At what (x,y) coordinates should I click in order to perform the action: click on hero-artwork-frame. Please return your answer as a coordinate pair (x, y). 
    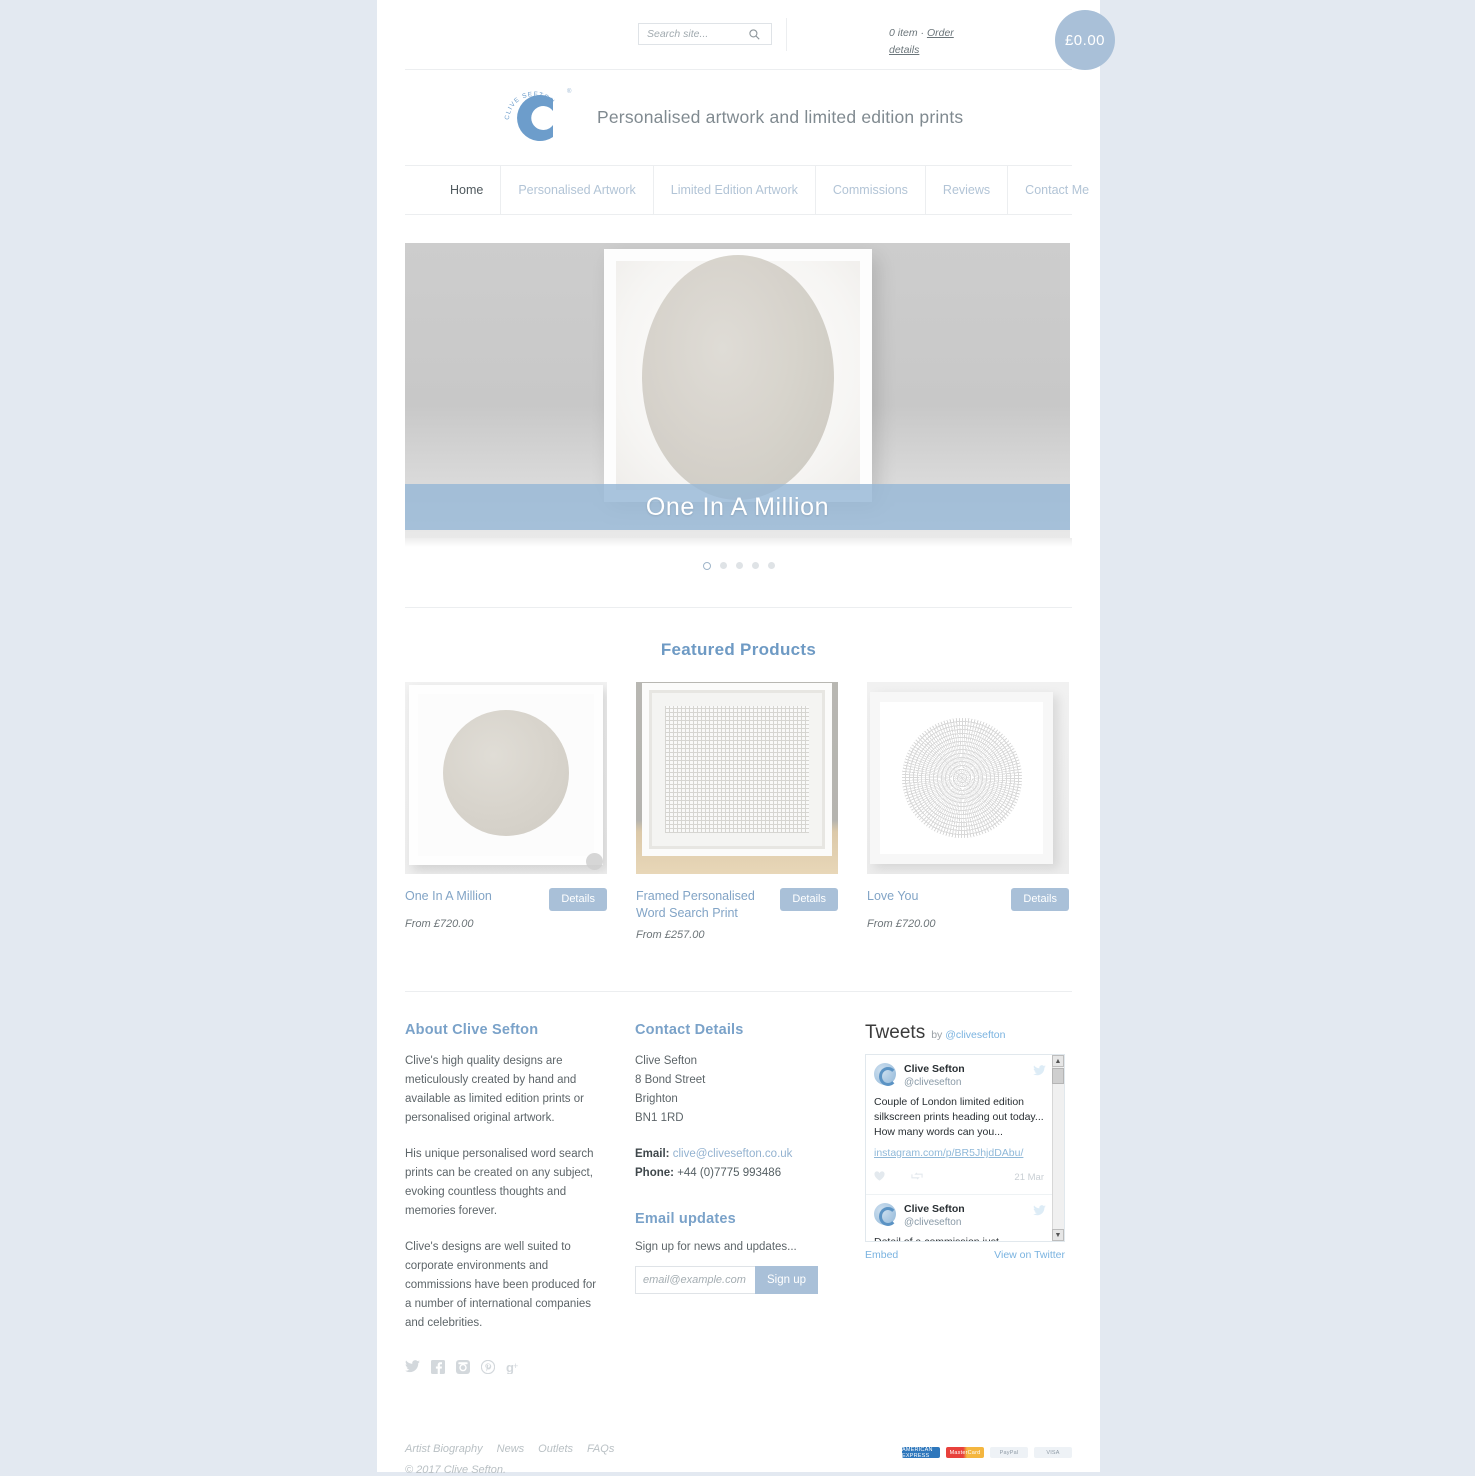
    Looking at the image, I should click on (737, 375).